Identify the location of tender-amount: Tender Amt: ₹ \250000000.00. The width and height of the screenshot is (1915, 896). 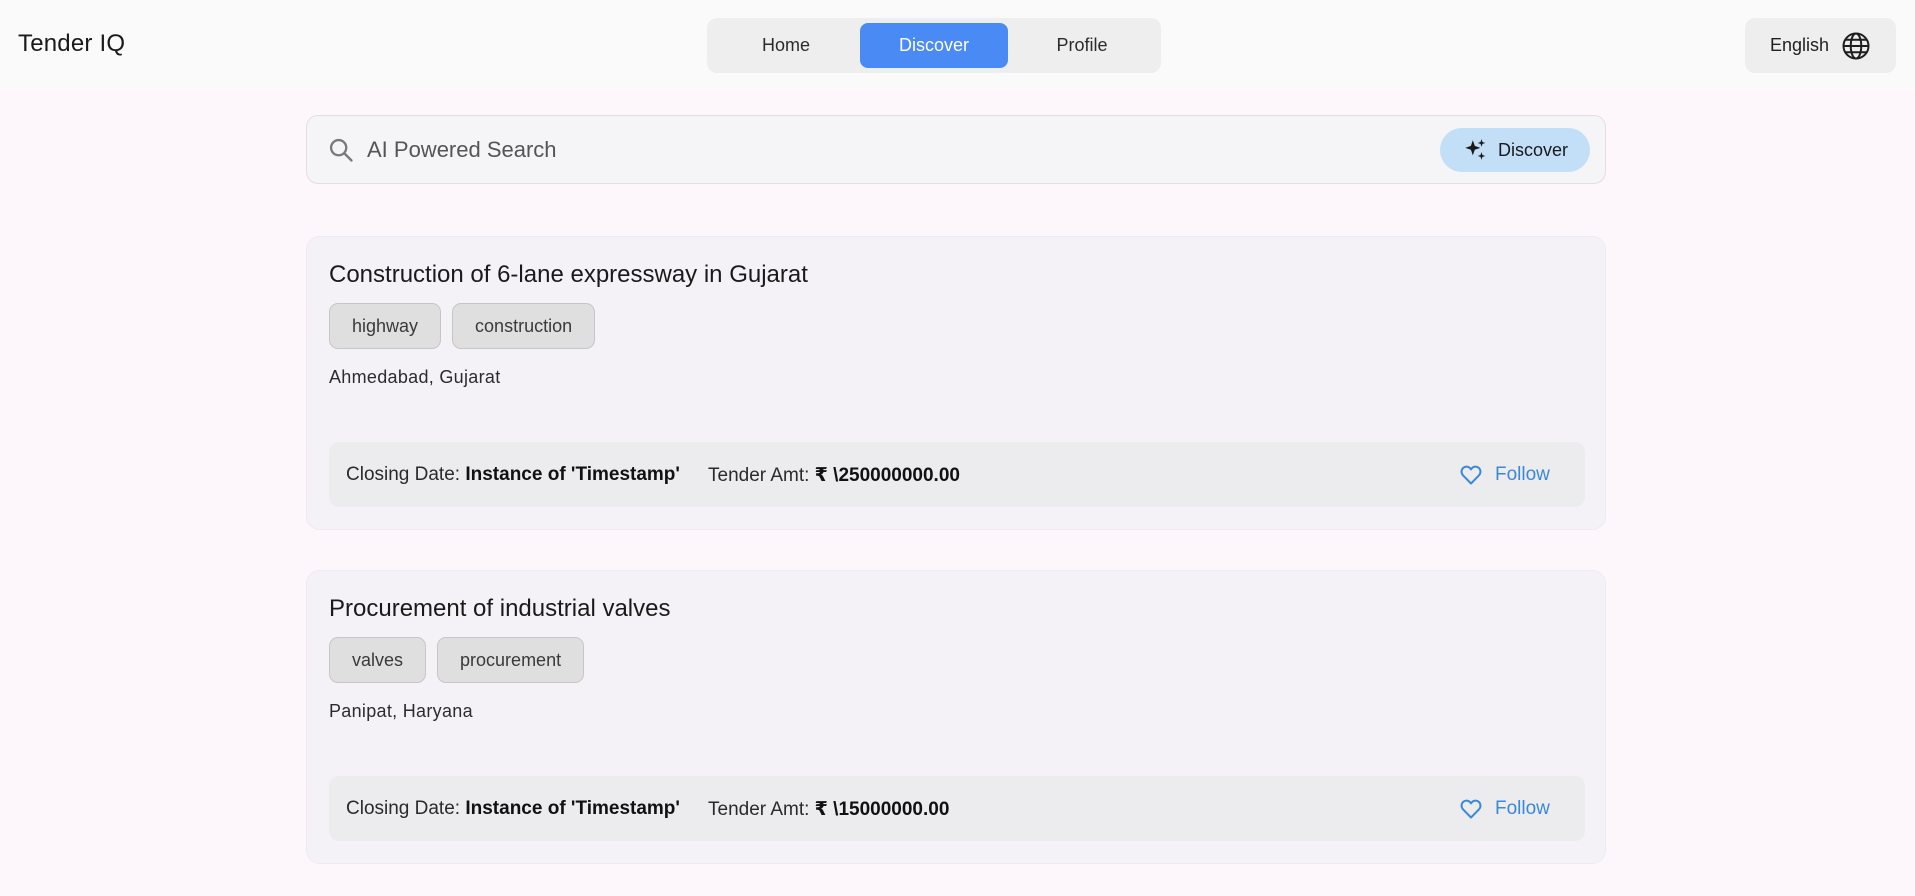
(834, 475).